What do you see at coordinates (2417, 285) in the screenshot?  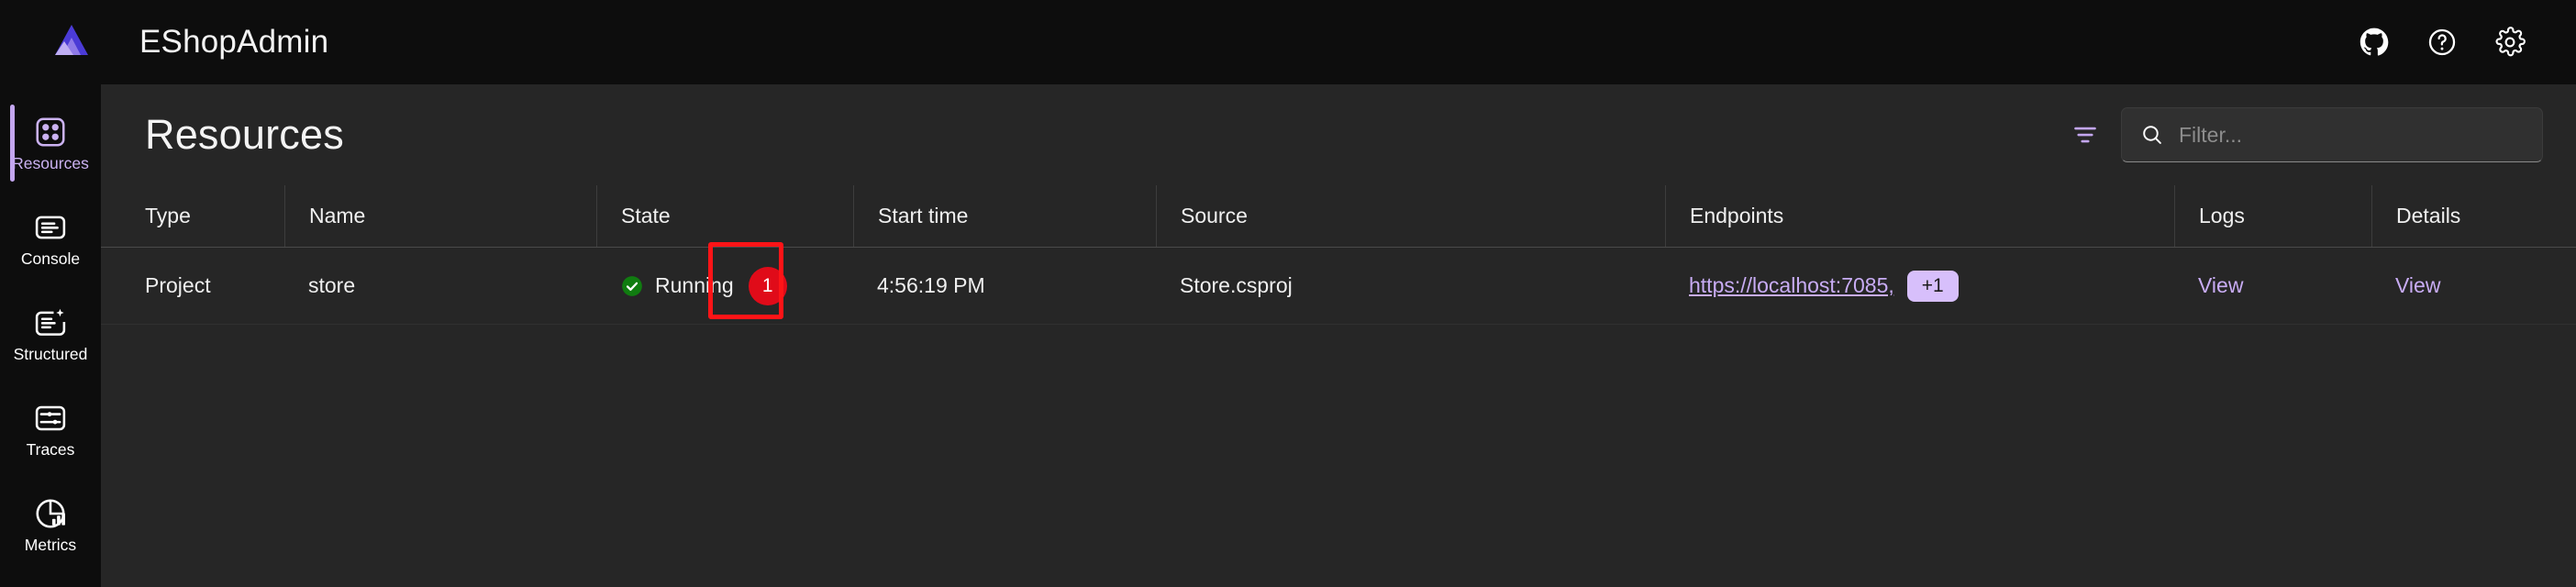 I see `details-view-link: View` at bounding box center [2417, 285].